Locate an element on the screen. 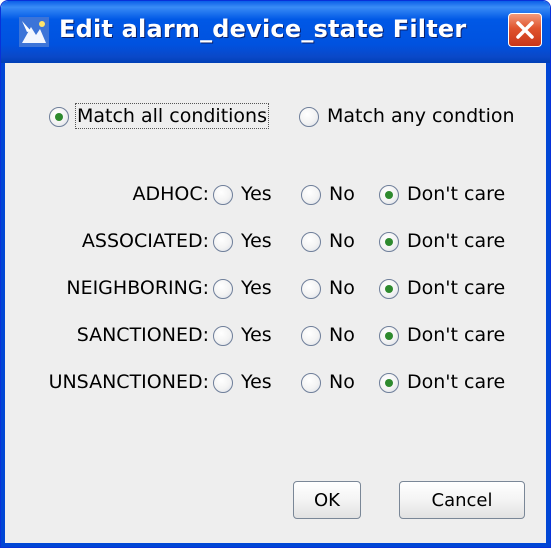 This screenshot has width=551, height=548. condition-label: UNSANCTIONED: is located at coordinates (128, 382).